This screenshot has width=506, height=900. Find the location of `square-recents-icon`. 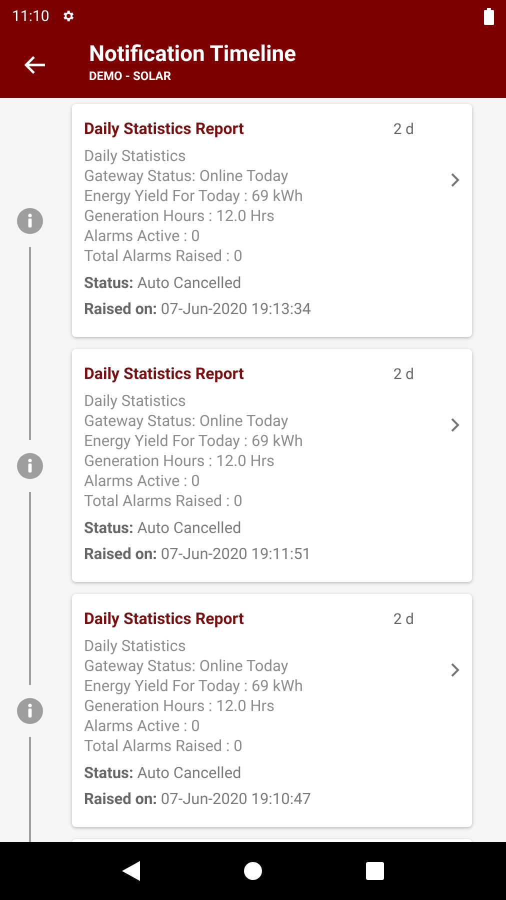

square-recents-icon is located at coordinates (375, 871).